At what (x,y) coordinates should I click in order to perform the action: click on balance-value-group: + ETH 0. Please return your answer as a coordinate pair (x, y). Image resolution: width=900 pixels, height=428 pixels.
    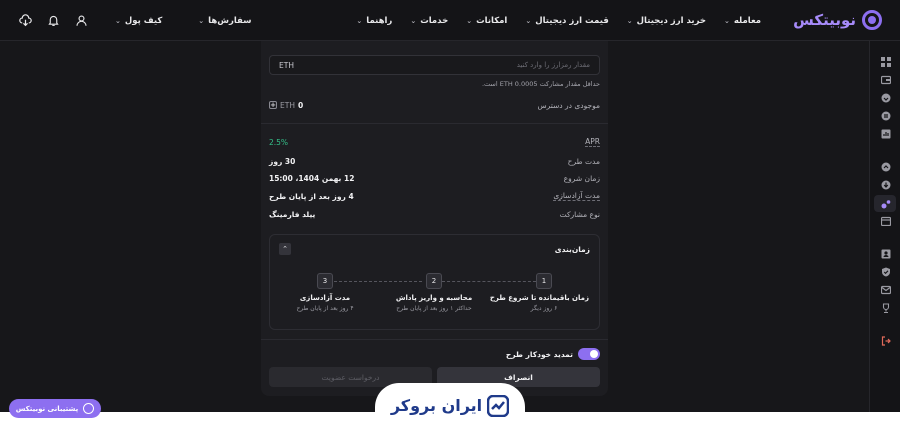
    Looking at the image, I should click on (286, 105).